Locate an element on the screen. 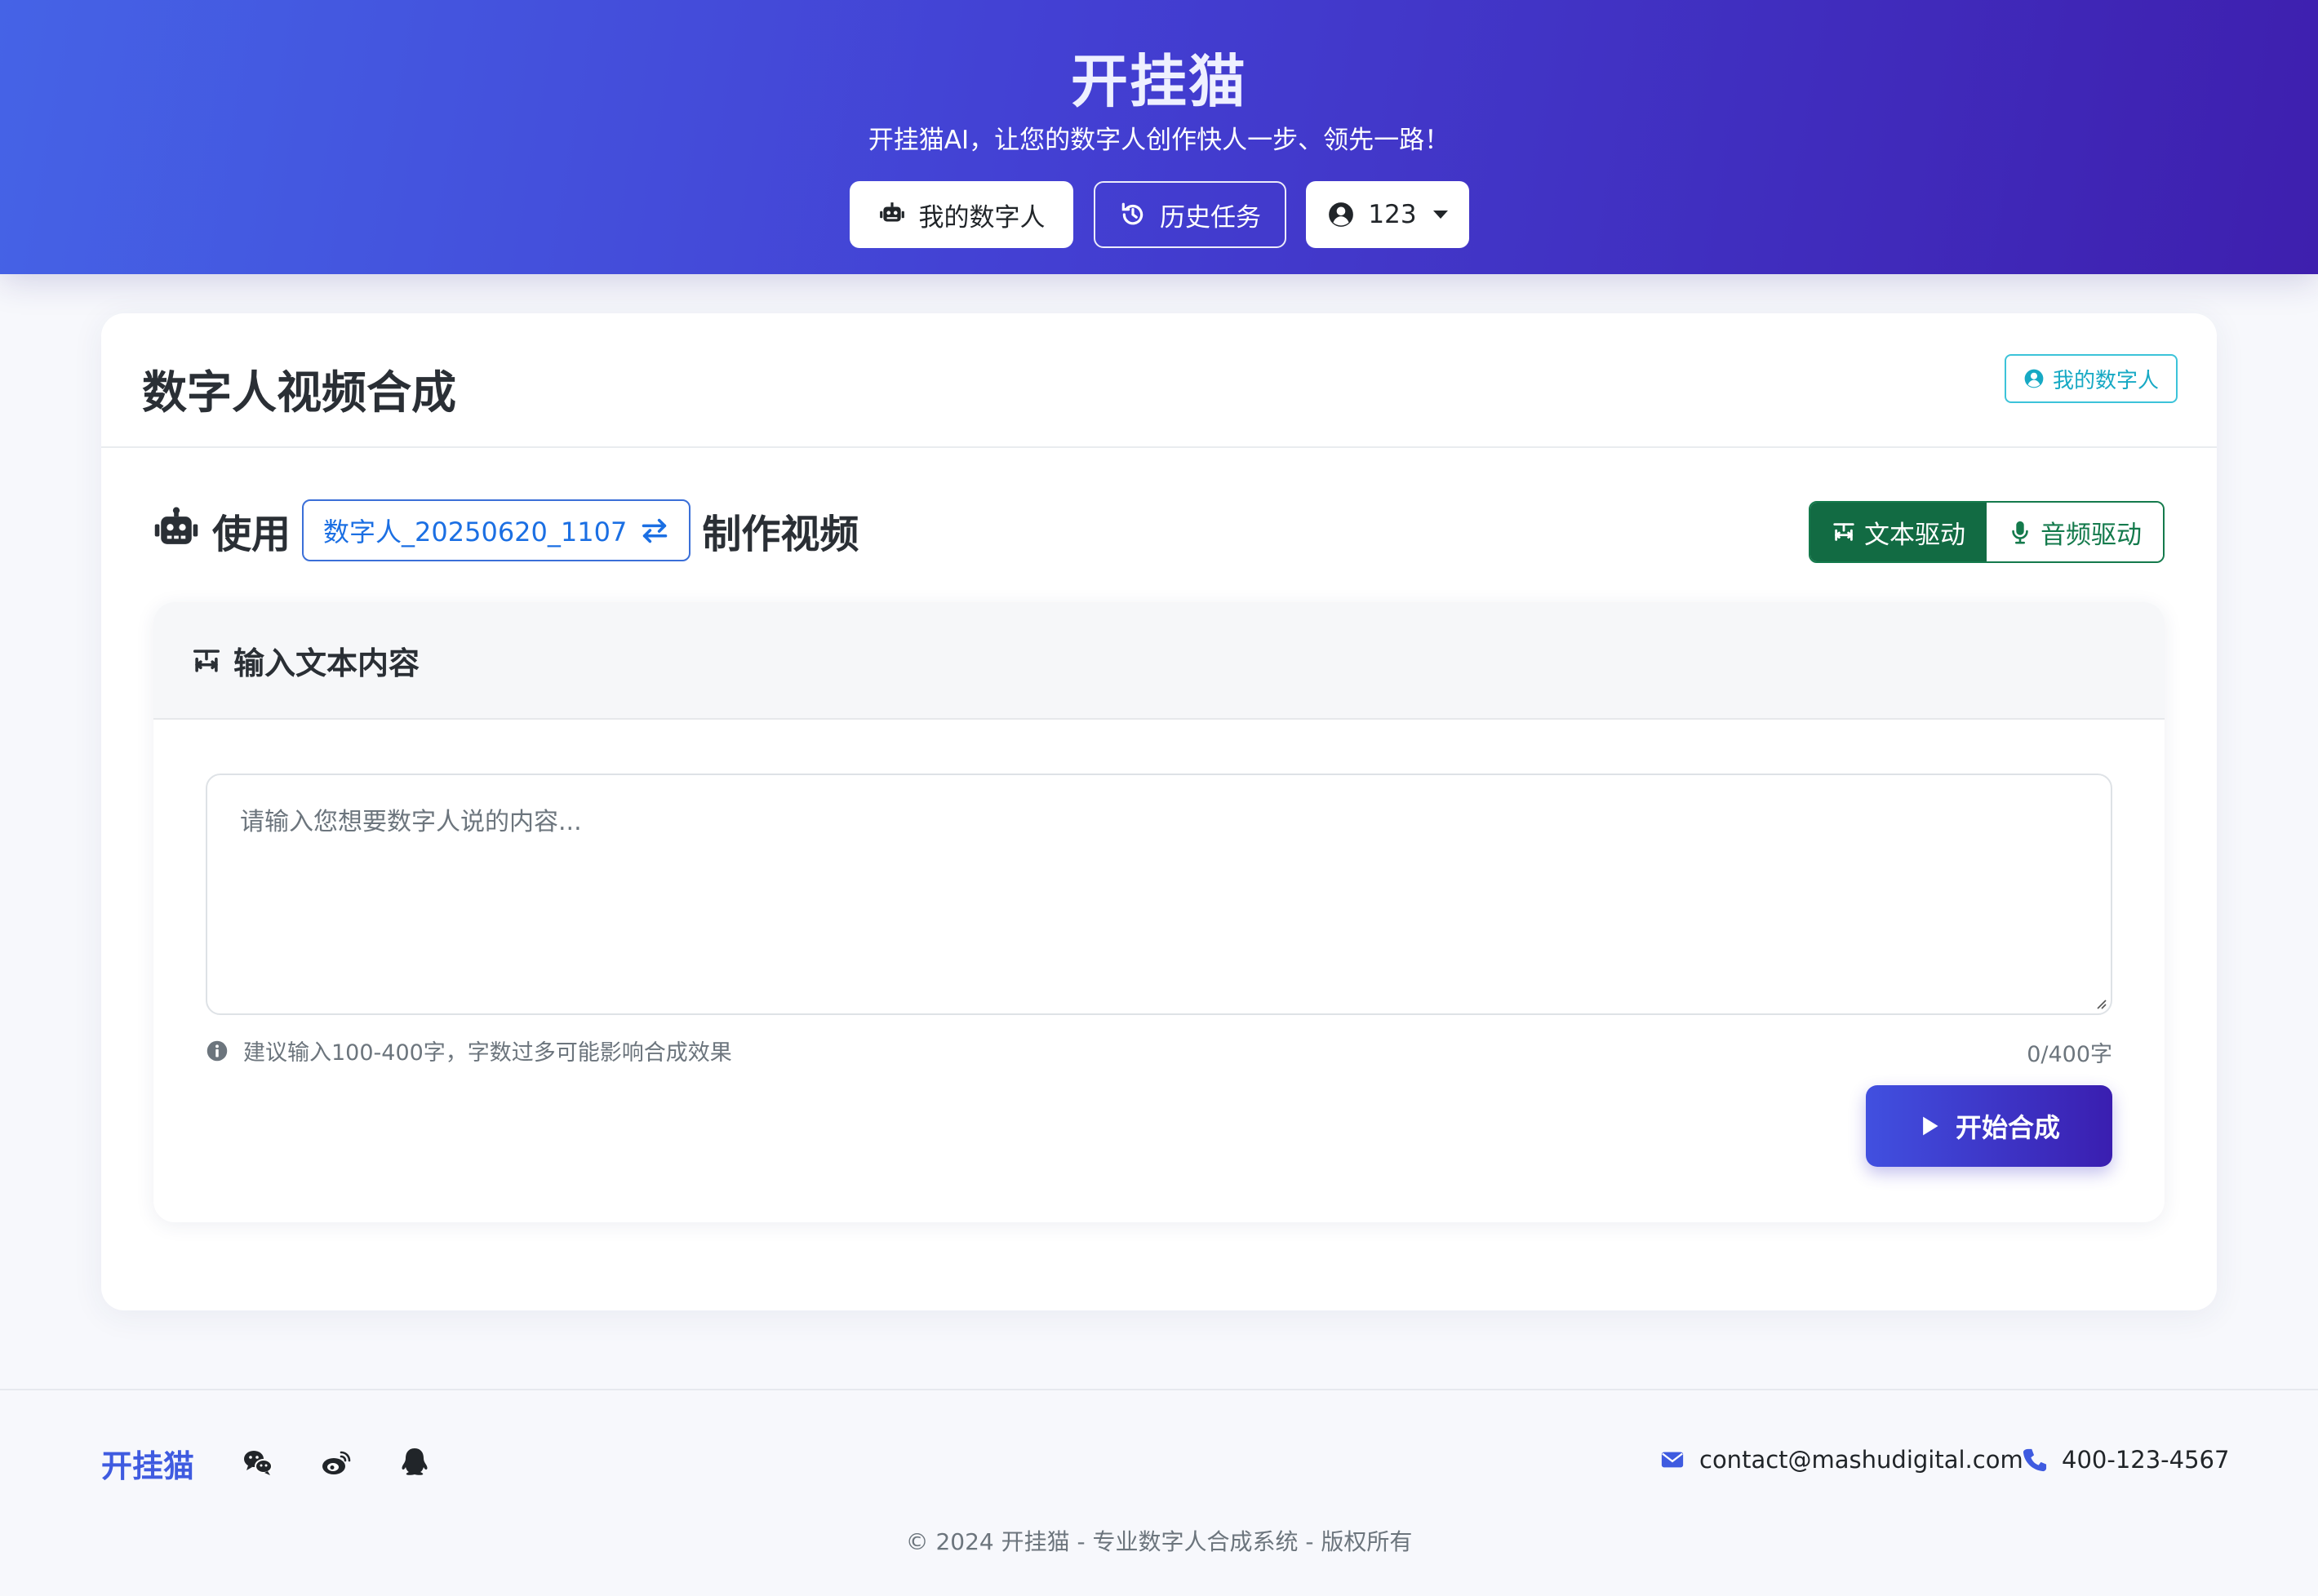 This screenshot has width=2318, height=1596. history-tasks-button-label: 历史任务 is located at coordinates (1210, 218).